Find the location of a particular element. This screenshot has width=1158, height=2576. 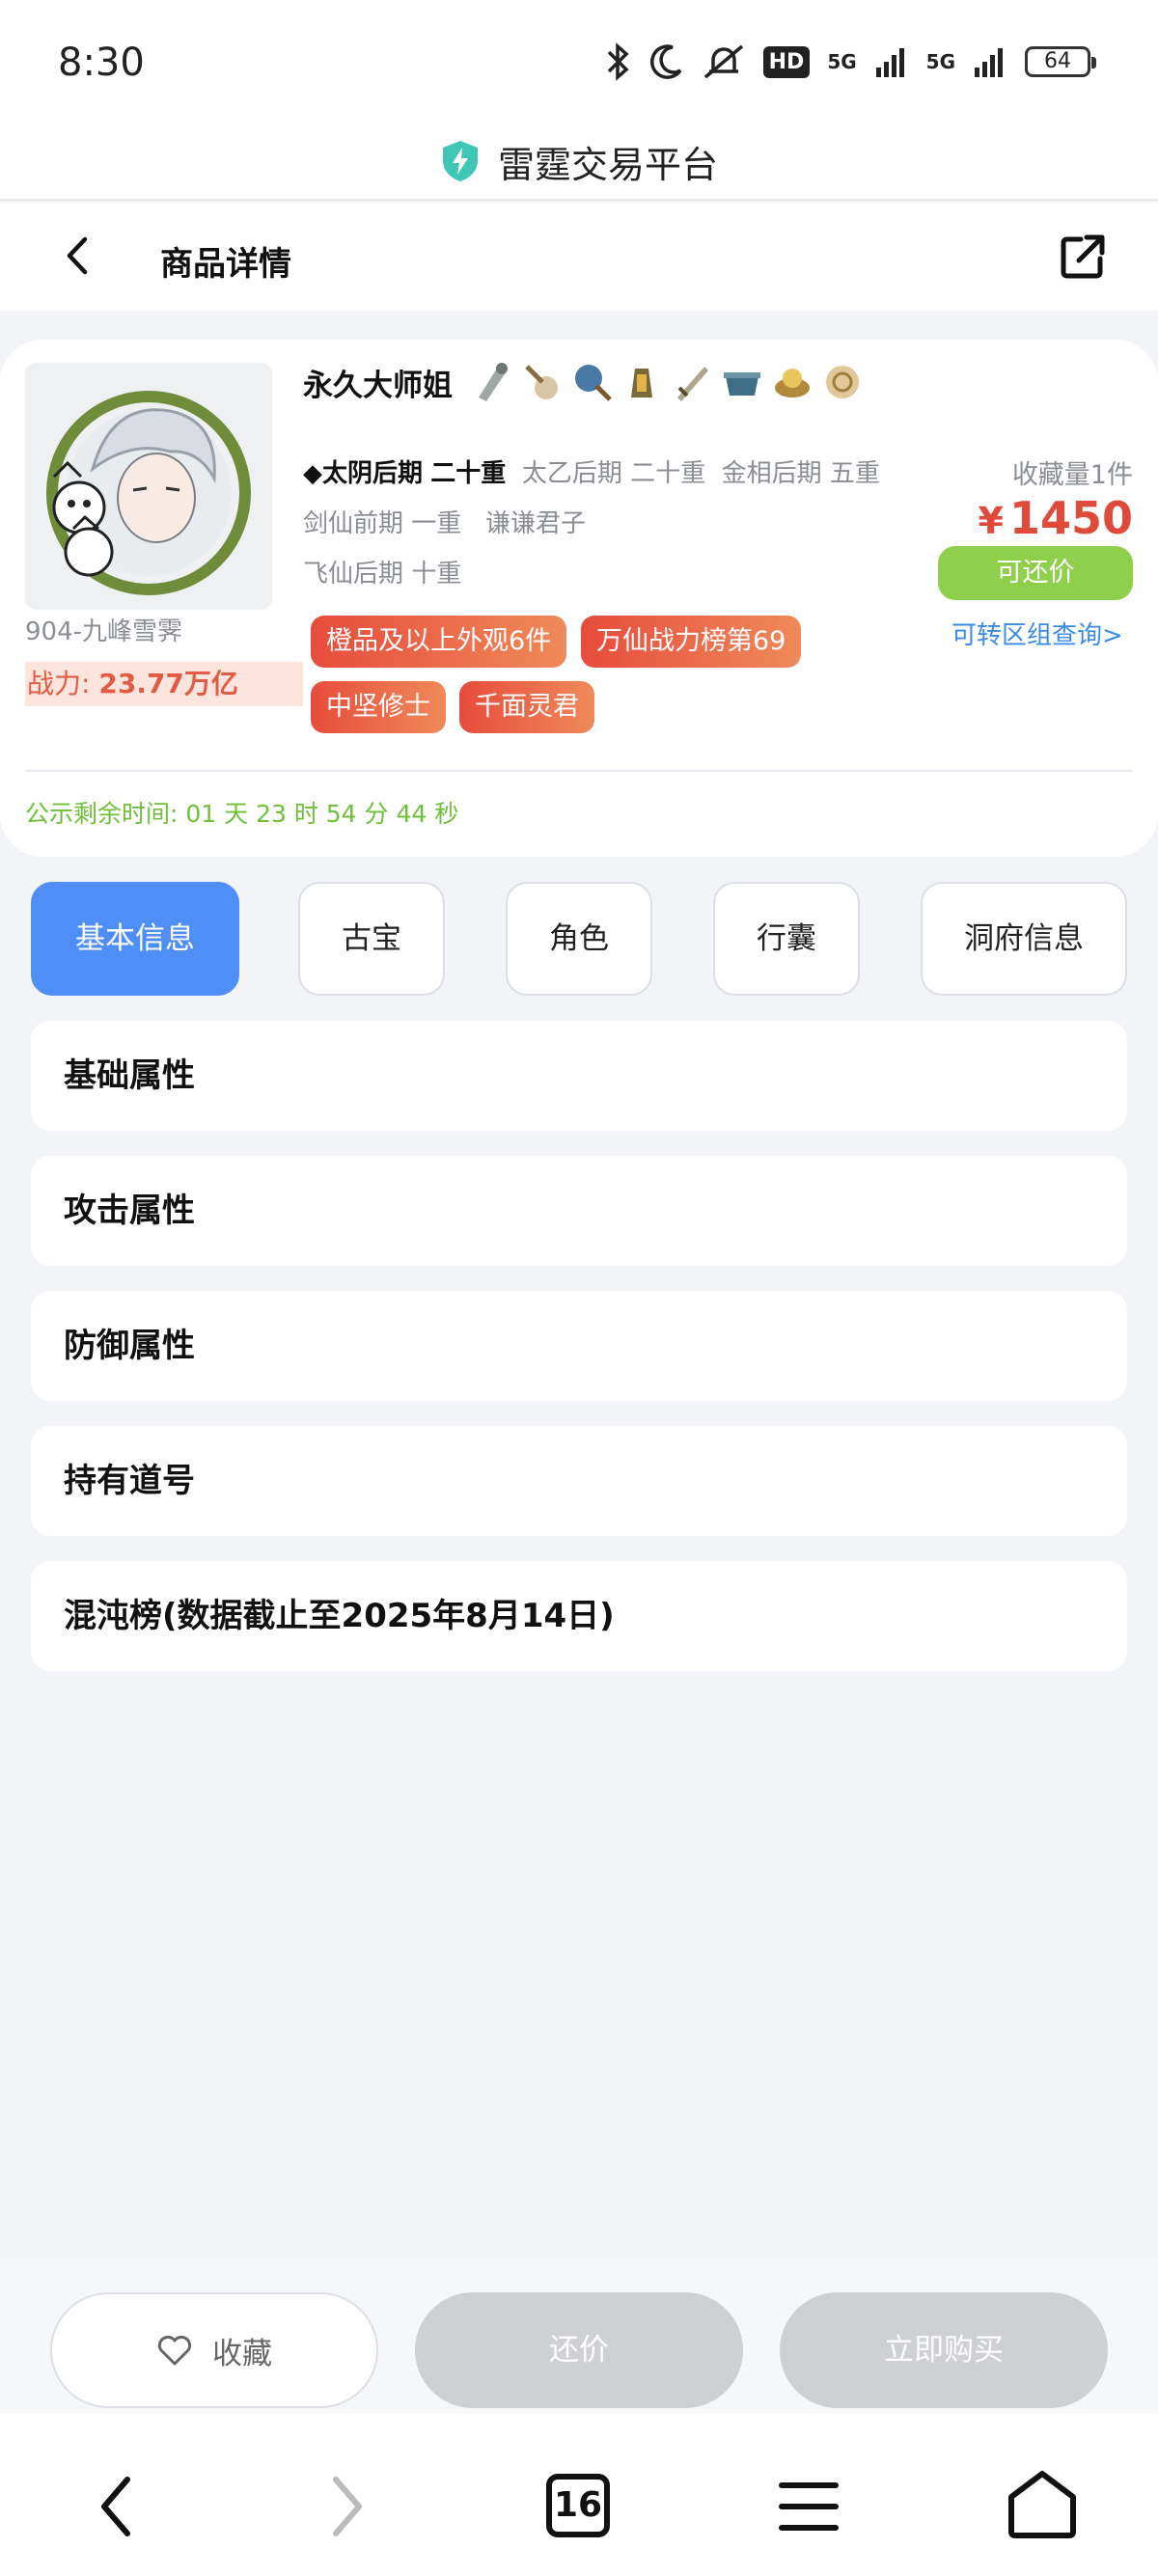

gourd-artifact-icon is located at coordinates (541, 381).